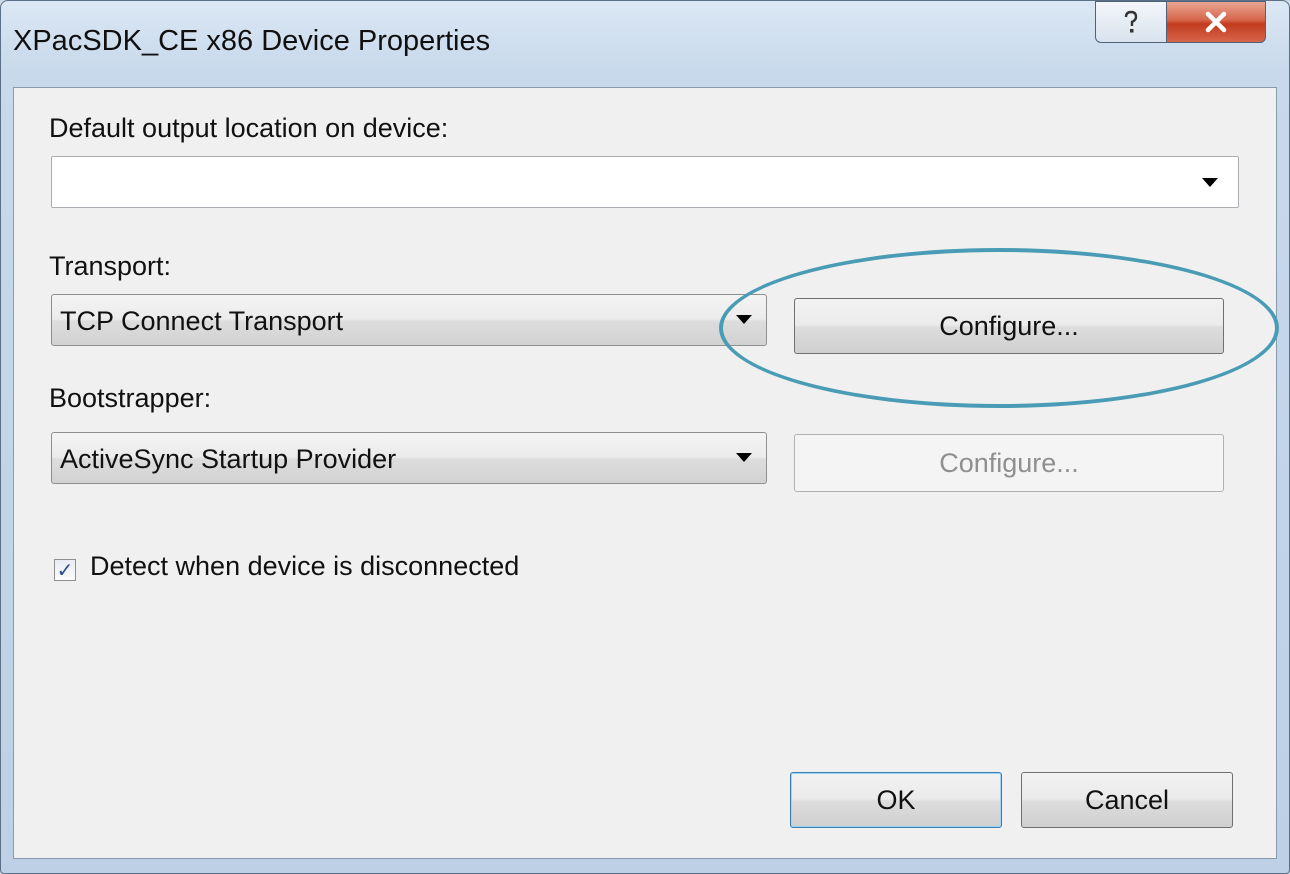 This screenshot has height=874, width=1290. What do you see at coordinates (1127, 800) in the screenshot?
I see `cancel-button: Cancel` at bounding box center [1127, 800].